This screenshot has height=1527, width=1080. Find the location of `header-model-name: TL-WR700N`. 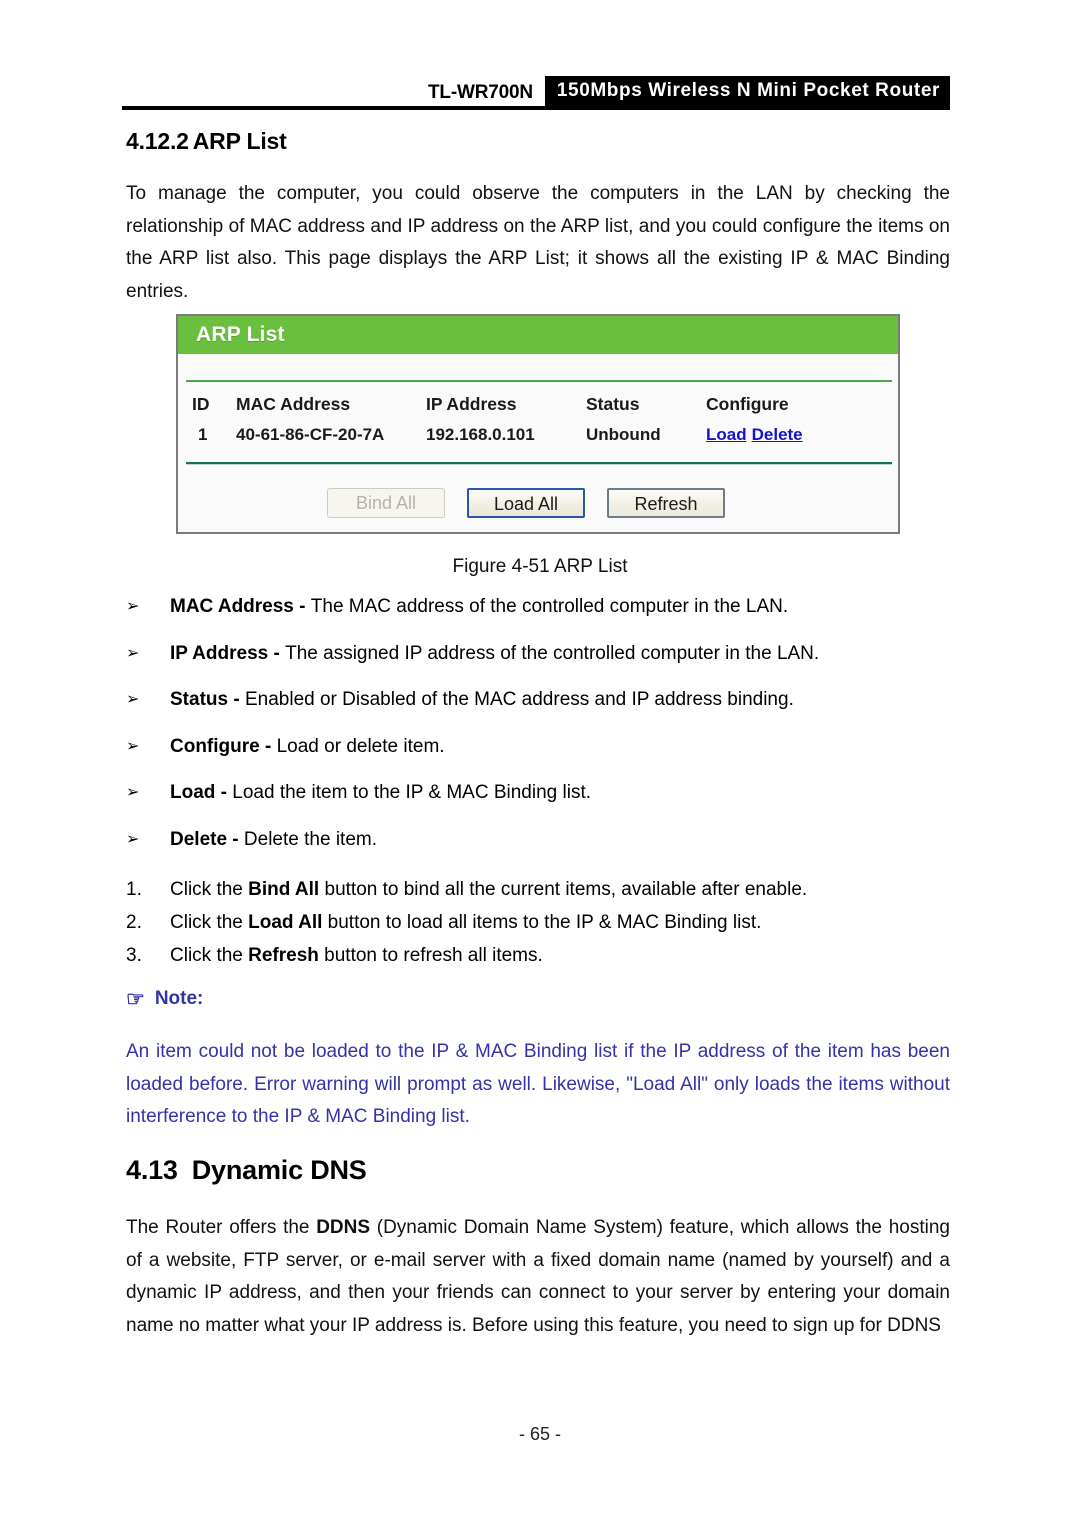

header-model-name: TL-WR700N is located at coordinates (480, 92).